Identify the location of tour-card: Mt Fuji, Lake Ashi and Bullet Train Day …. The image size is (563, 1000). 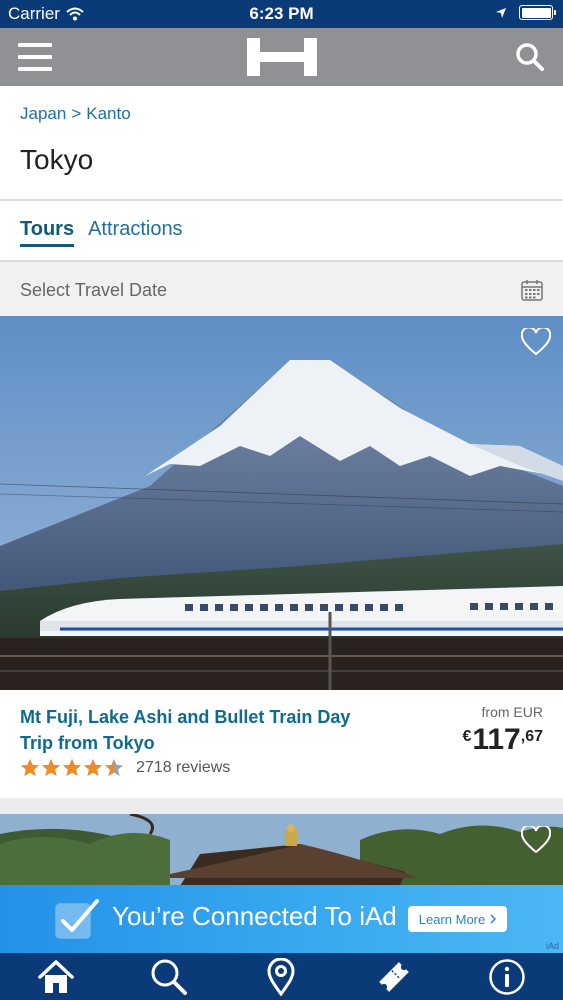
(281, 745).